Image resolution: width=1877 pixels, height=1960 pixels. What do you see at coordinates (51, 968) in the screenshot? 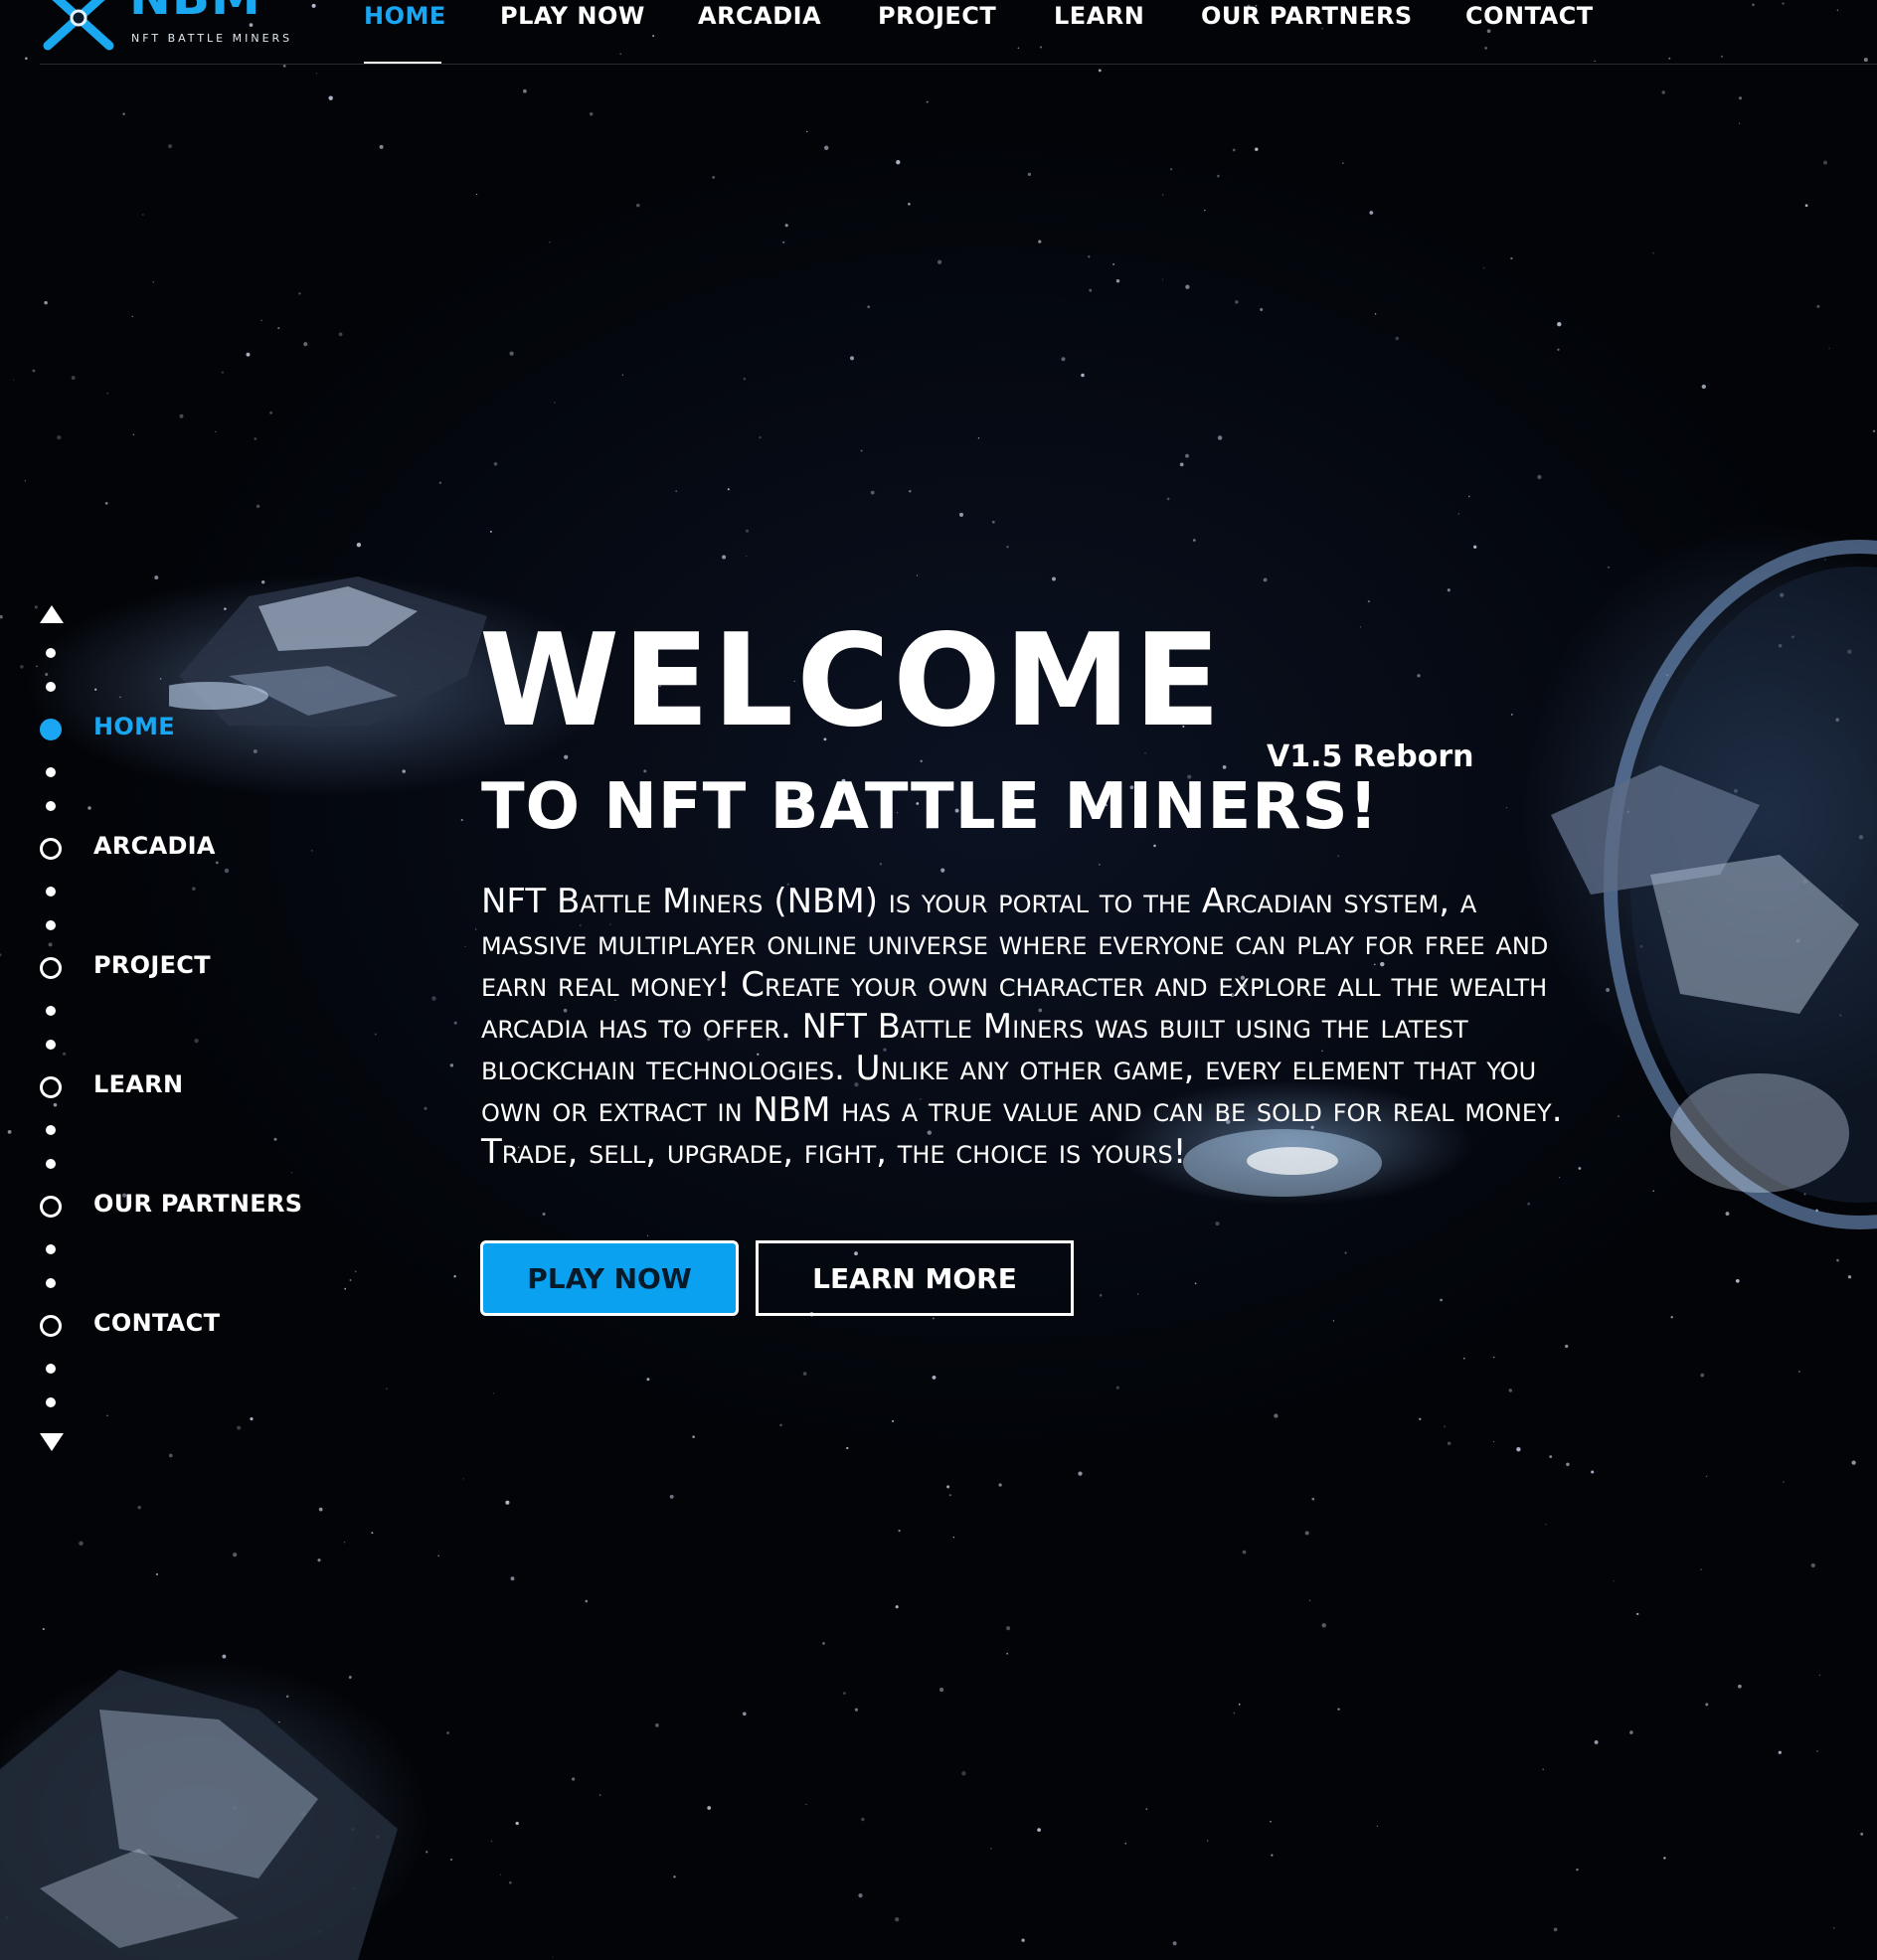
I see `side-nav-marker-project` at bounding box center [51, 968].